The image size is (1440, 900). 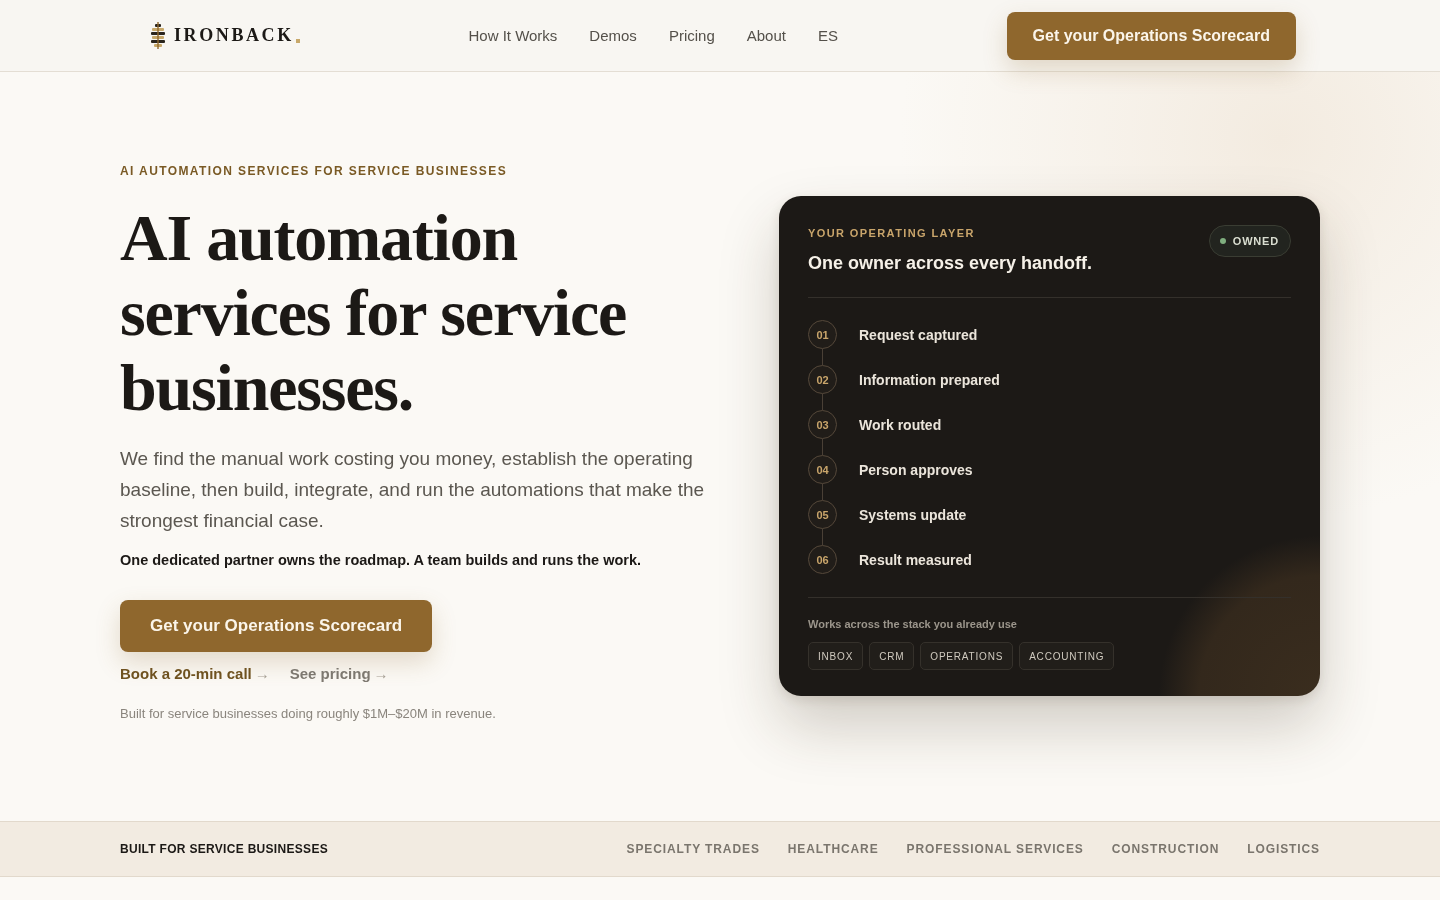 I want to click on industry-item: SPECIALTY TRADES, so click(x=693, y=849).